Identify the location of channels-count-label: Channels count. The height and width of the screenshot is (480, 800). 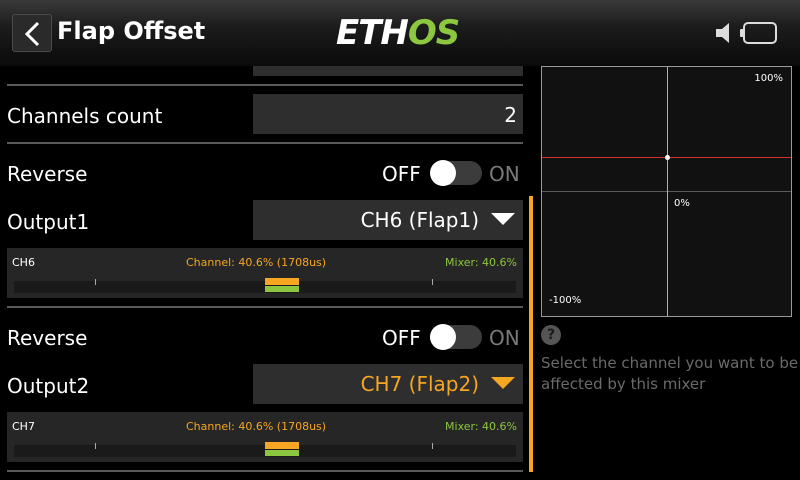
(85, 116).